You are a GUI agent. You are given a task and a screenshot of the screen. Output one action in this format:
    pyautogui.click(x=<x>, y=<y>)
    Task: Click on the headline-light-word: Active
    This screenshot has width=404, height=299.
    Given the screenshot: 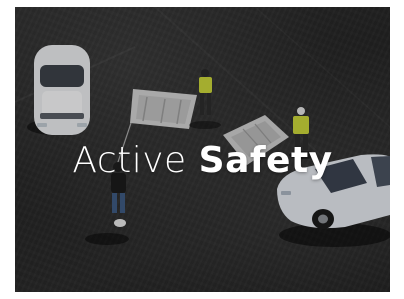 What is the action you would take?
    pyautogui.click(x=129, y=160)
    